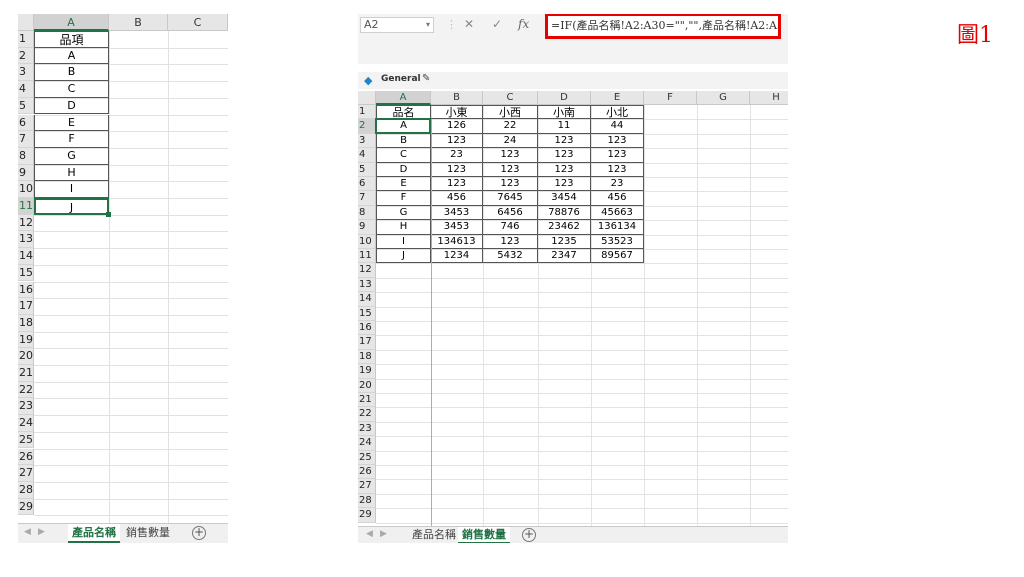 Image resolution: width=1024 pixels, height=577 pixels. What do you see at coordinates (403, 184) in the screenshot?
I see `table-cell: E` at bounding box center [403, 184].